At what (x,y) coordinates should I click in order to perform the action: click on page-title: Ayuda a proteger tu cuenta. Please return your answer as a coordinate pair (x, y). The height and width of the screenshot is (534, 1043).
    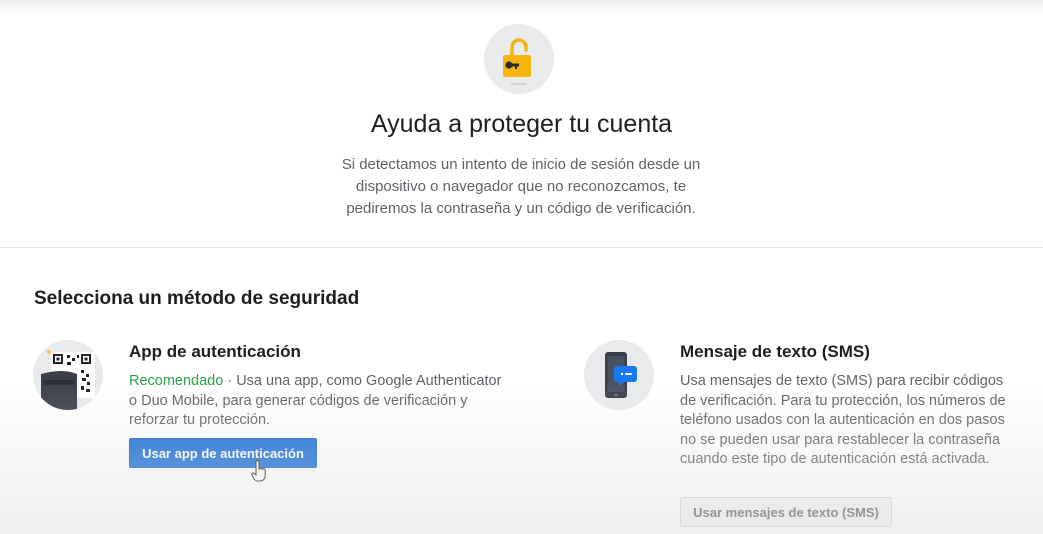
    Looking at the image, I should click on (521, 124).